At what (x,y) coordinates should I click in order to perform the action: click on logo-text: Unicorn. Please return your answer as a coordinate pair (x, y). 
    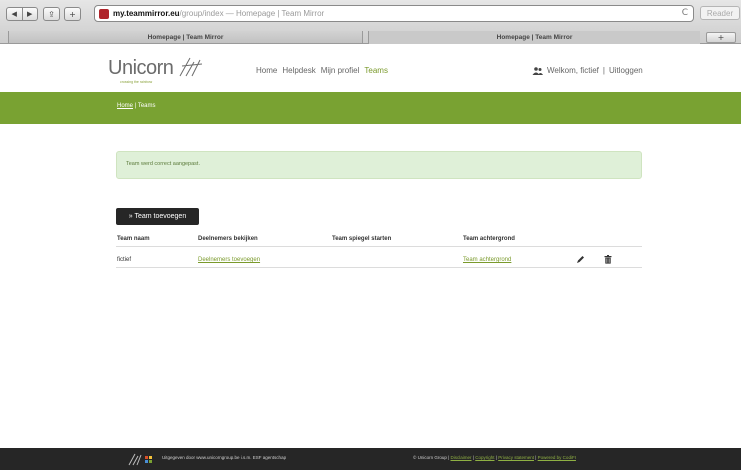
    Looking at the image, I should click on (141, 68).